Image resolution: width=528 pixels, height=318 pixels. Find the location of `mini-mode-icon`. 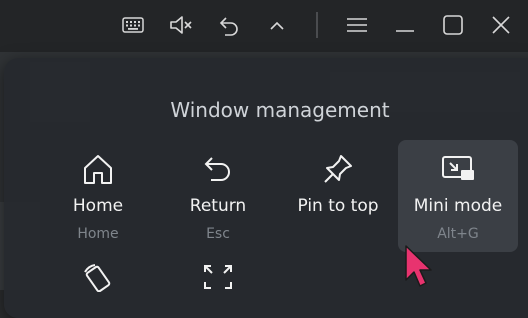

mini-mode-icon is located at coordinates (458, 170).